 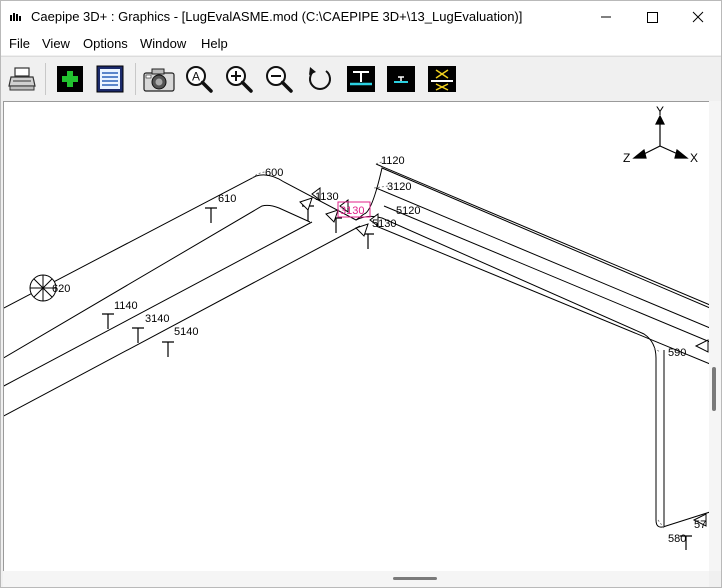 I want to click on maximize-button, so click(x=652, y=17).